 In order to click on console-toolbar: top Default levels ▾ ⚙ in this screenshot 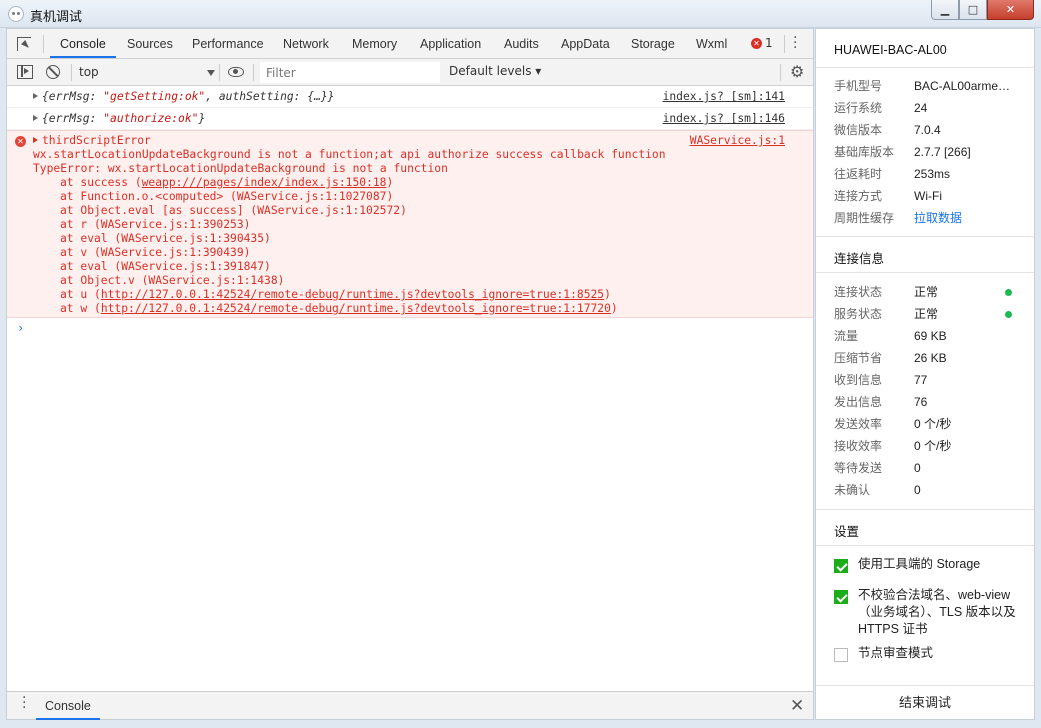, I will do `click(410, 72)`.